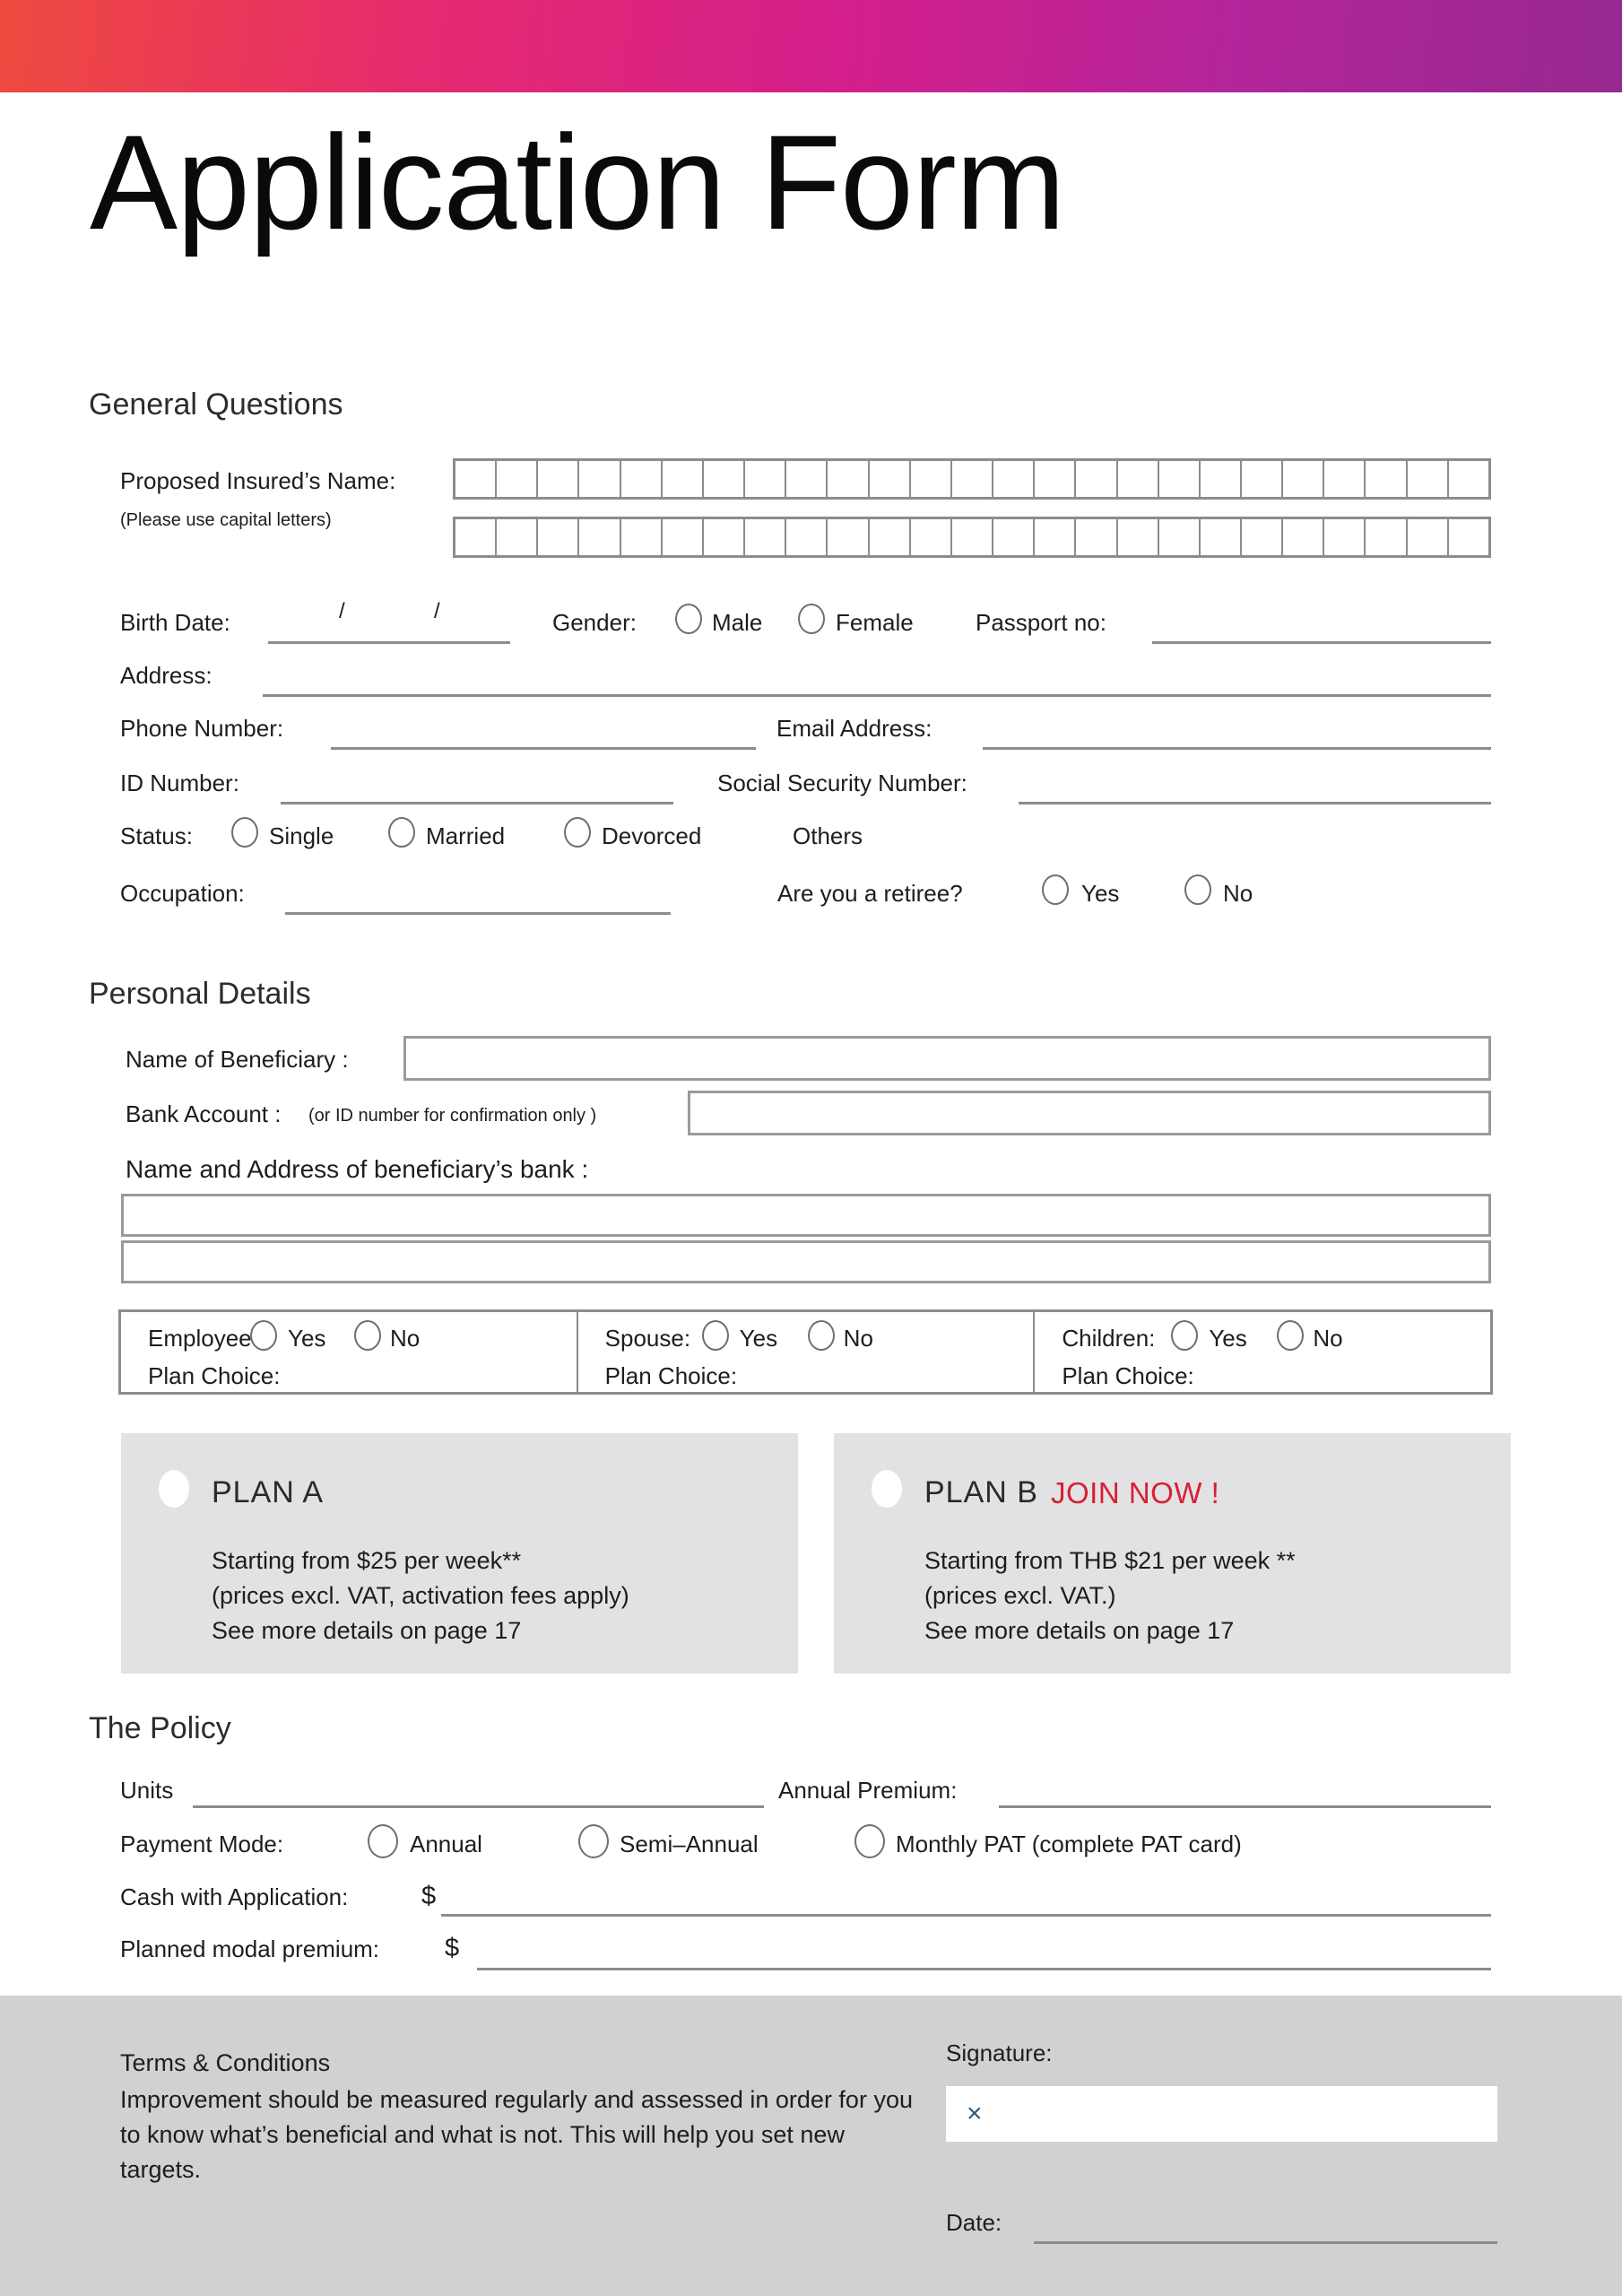  I want to click on plan-a-title: PLAN A, so click(268, 1492).